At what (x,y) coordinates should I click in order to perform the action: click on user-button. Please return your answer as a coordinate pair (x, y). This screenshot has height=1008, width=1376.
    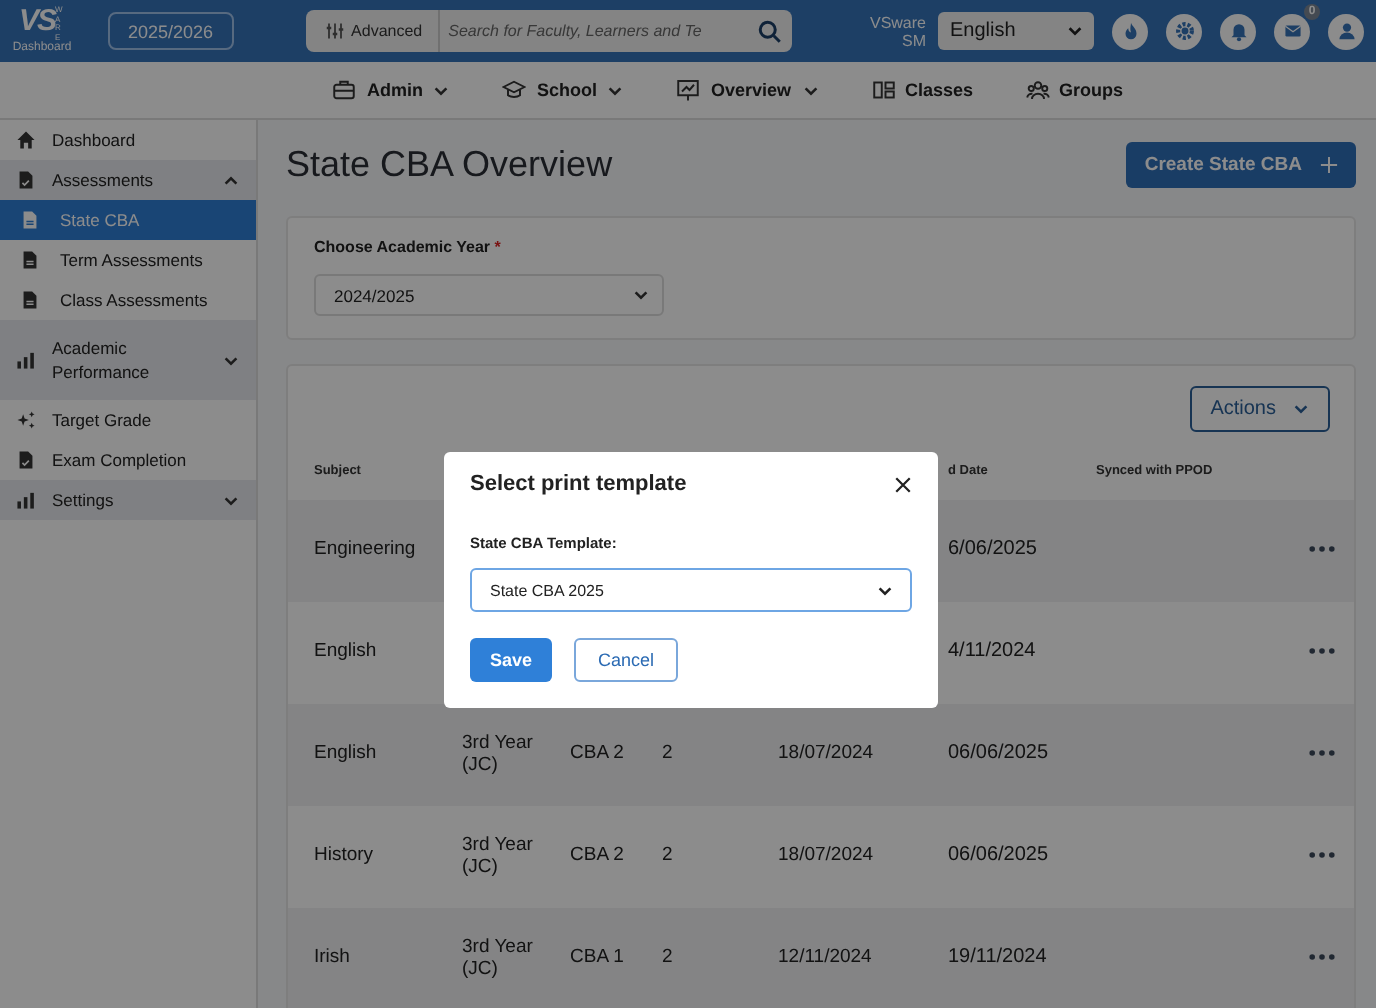
    Looking at the image, I should click on (1346, 31).